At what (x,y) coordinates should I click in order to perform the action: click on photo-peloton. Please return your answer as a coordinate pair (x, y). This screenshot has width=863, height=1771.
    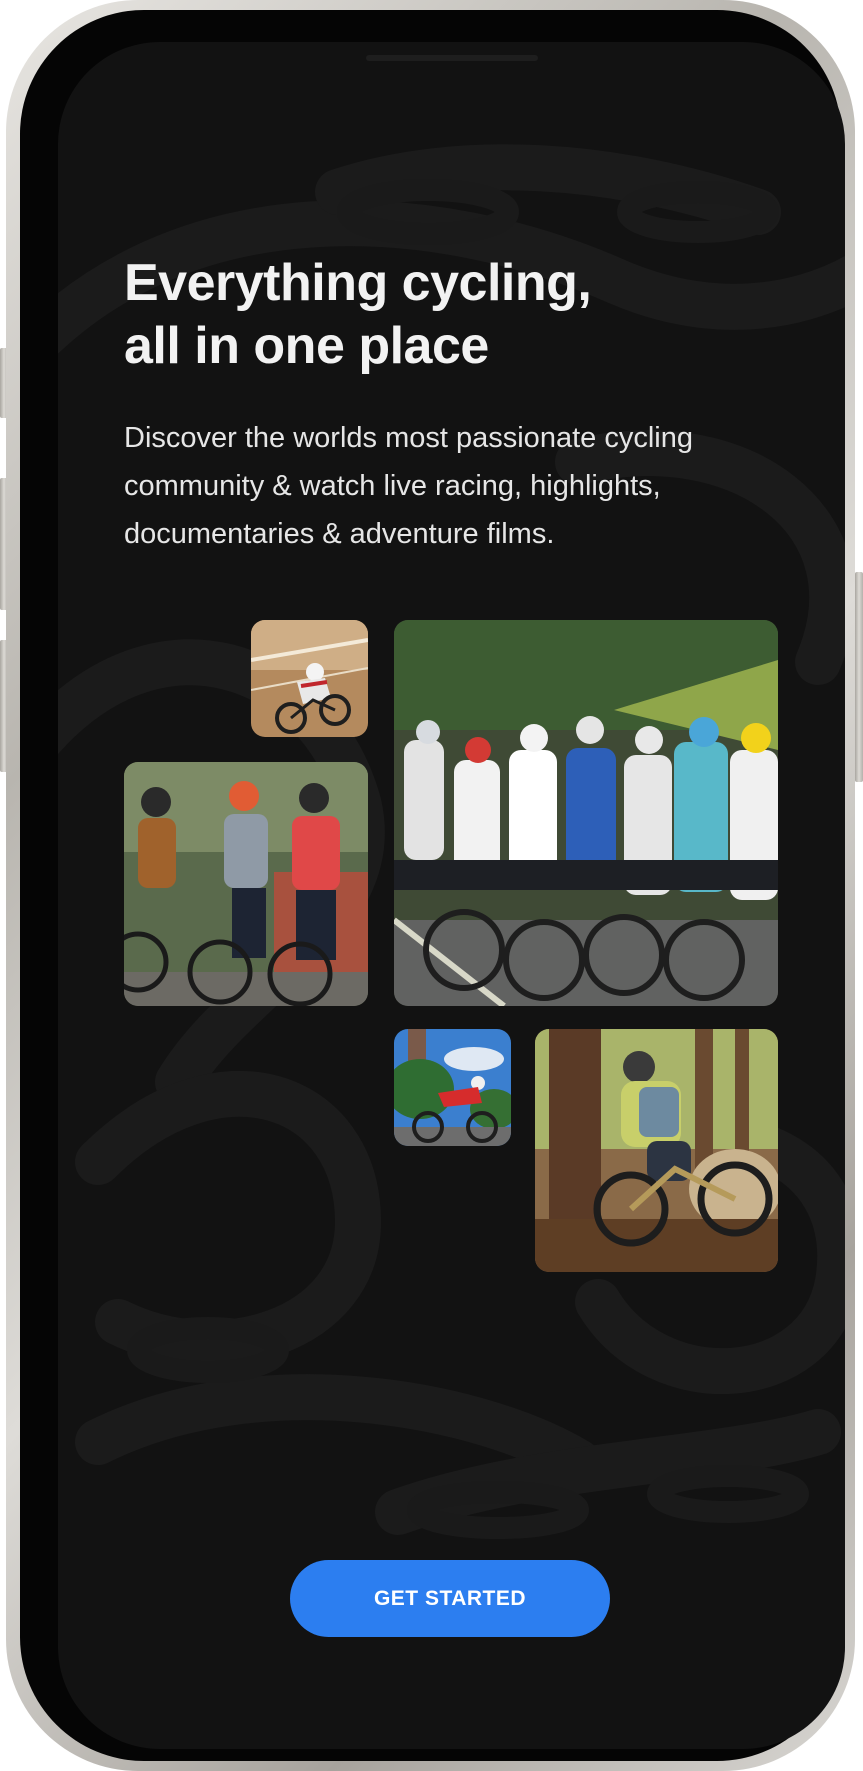
    Looking at the image, I should click on (586, 813).